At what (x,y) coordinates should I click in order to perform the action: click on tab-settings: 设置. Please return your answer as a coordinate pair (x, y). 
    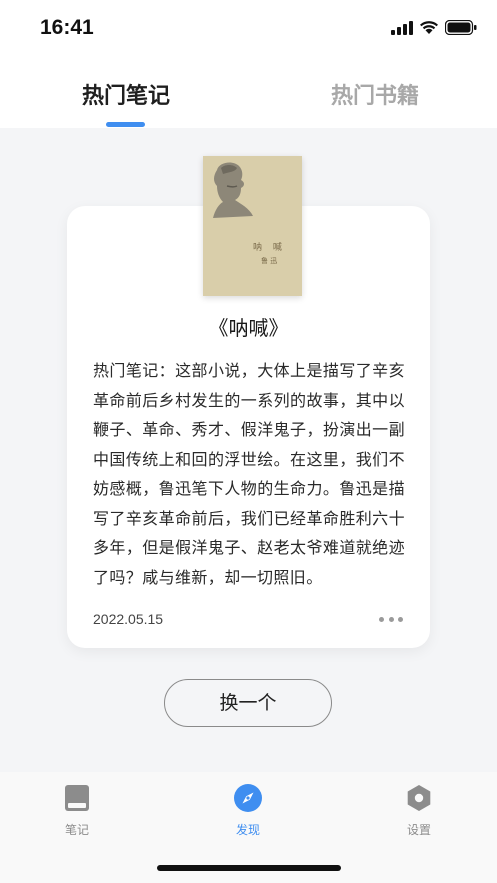
    Looking at the image, I should click on (419, 811).